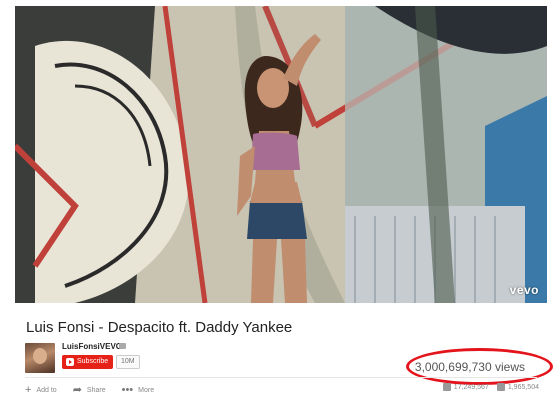 This screenshot has height=400, width=556. I want to click on subscribe-button: Subscribe, so click(88, 362).